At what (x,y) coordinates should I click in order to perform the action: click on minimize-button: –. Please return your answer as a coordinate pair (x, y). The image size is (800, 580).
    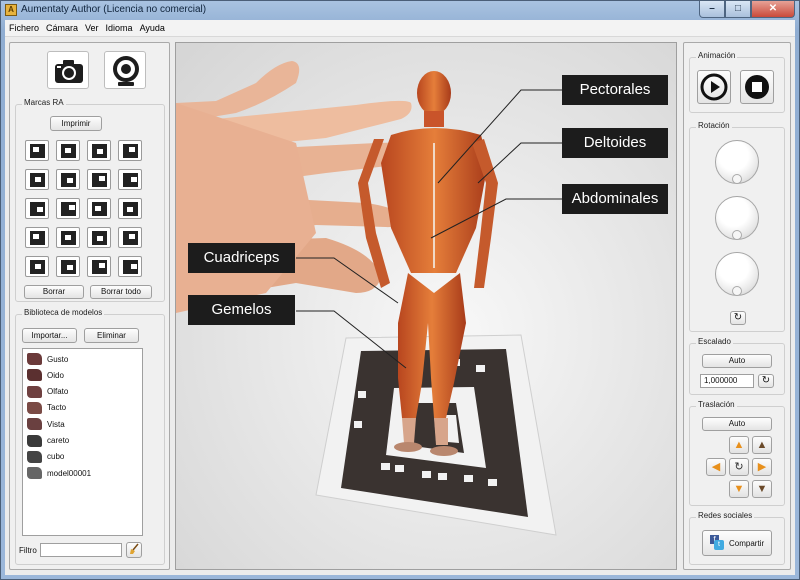
    Looking at the image, I should click on (712, 9).